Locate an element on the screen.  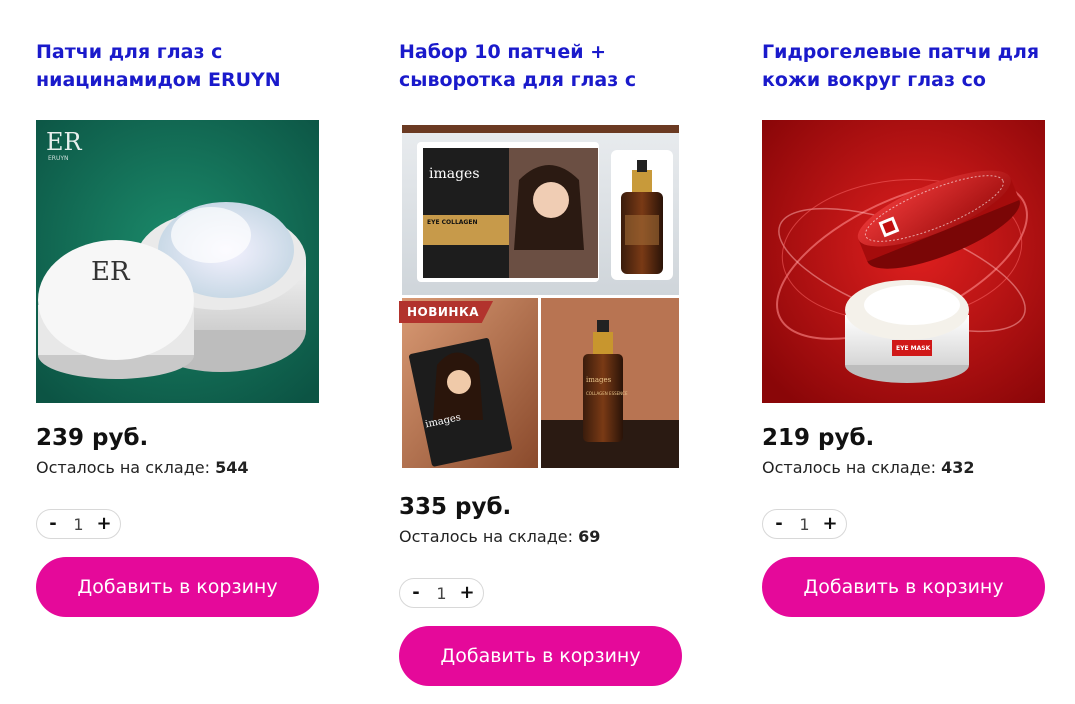
stock-info: Осталось на складе: 544 is located at coordinates (178, 468).